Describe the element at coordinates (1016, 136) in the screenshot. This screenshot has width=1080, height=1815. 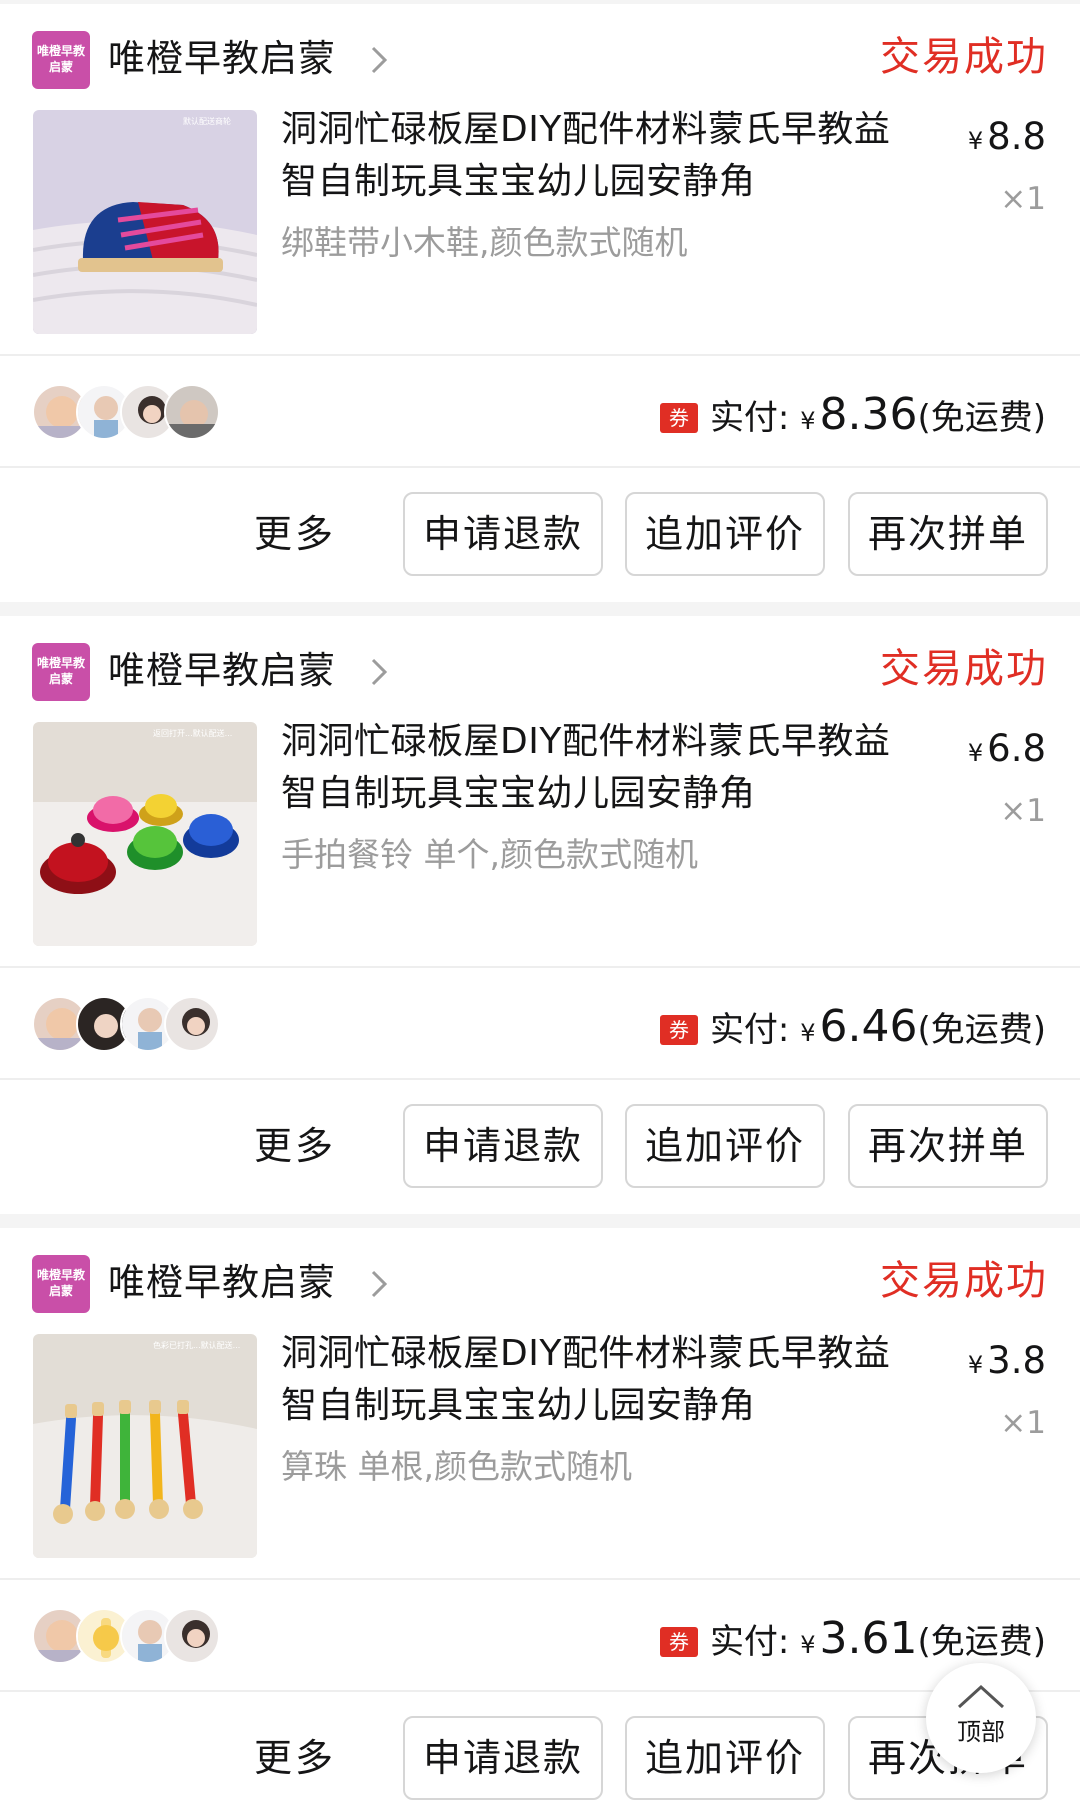
I see `price-value: 8.8` at that location.